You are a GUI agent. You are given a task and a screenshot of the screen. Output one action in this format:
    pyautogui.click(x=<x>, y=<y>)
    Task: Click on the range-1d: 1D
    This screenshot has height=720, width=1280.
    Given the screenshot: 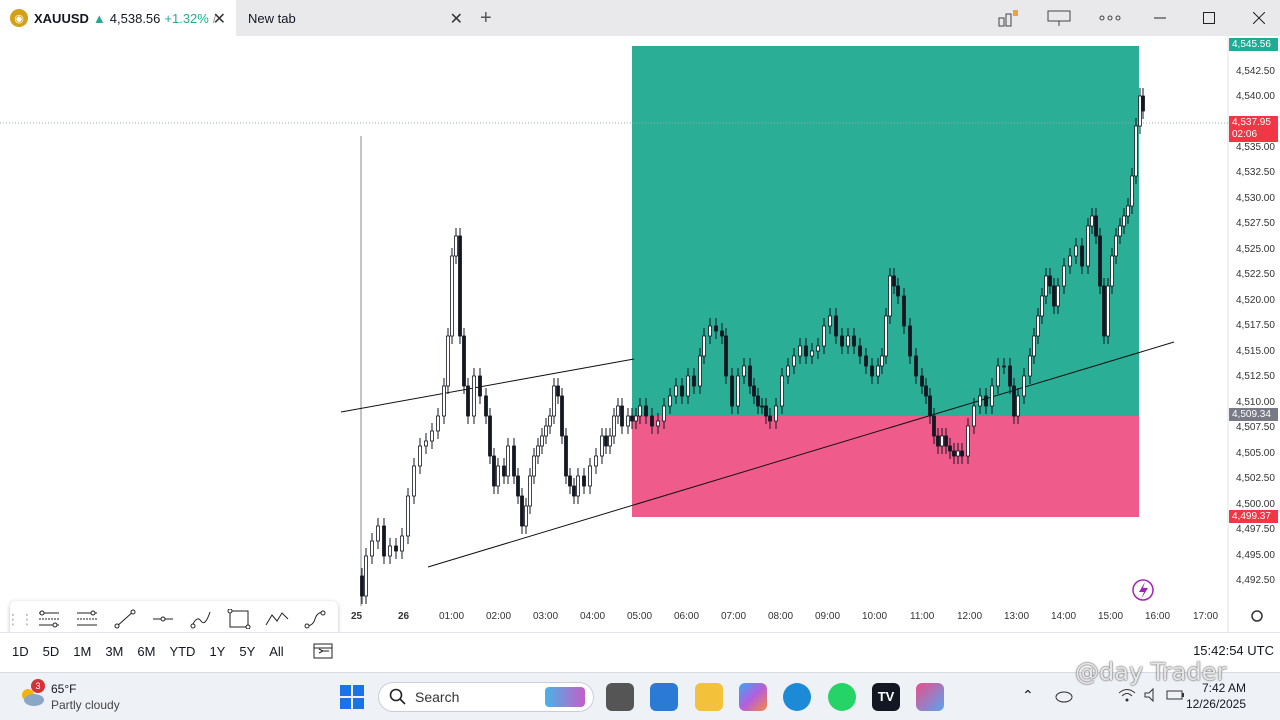 What is the action you would take?
    pyautogui.click(x=20, y=651)
    